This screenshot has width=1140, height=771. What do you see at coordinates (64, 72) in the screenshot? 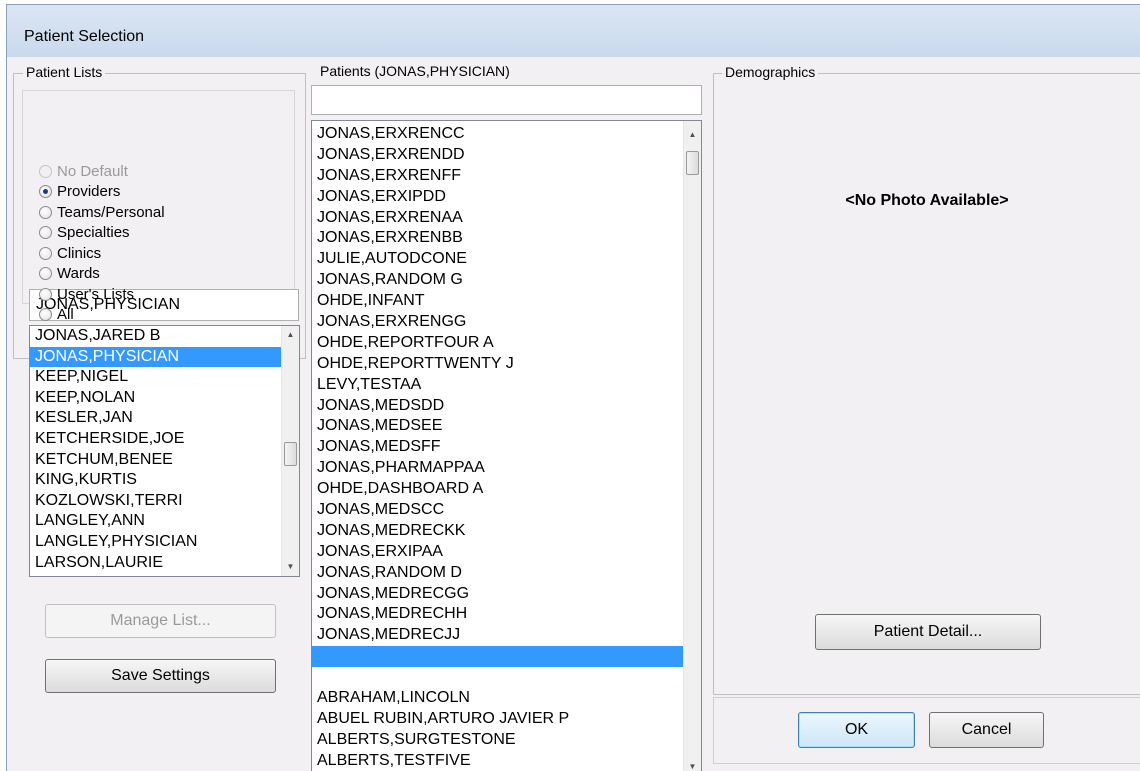
I see `patient-lists-legend: Patient Lists` at bounding box center [64, 72].